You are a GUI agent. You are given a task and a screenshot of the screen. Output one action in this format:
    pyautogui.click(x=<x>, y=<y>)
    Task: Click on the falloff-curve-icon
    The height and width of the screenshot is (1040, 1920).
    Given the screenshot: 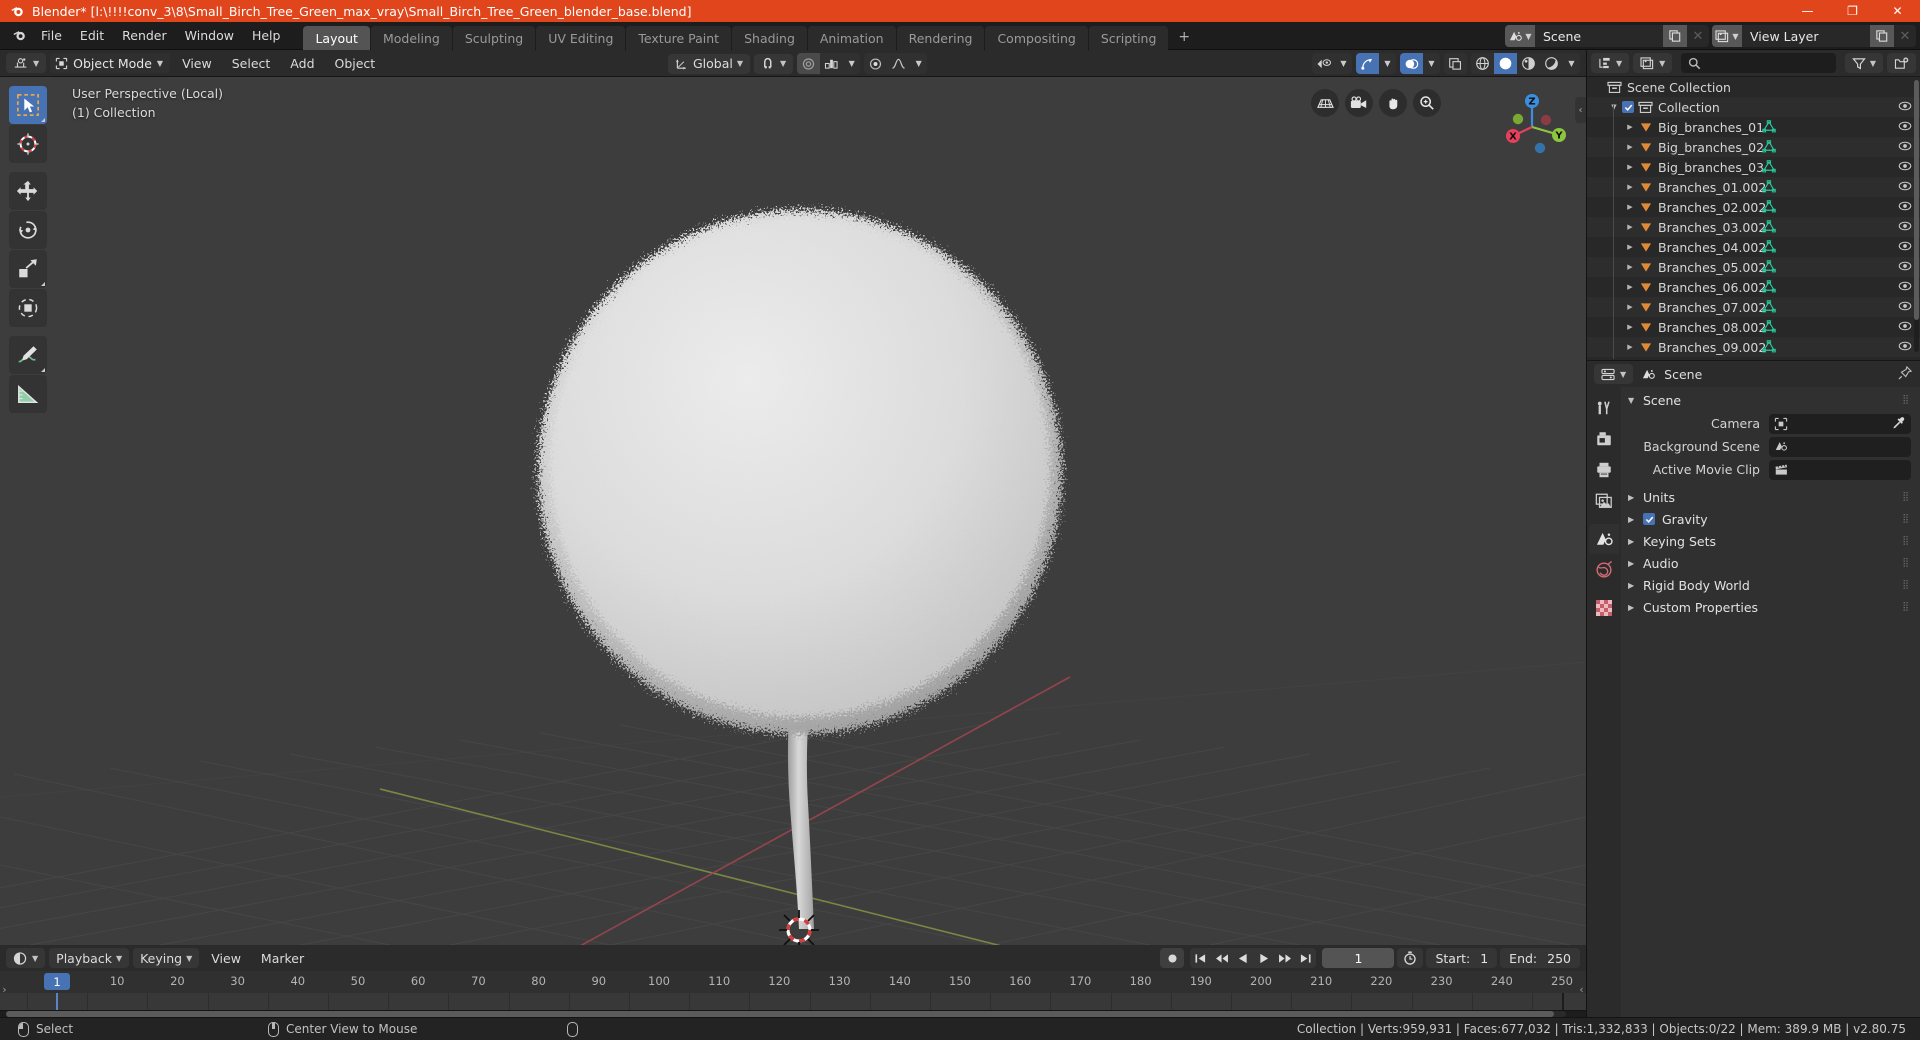 What is the action you would take?
    pyautogui.click(x=898, y=63)
    